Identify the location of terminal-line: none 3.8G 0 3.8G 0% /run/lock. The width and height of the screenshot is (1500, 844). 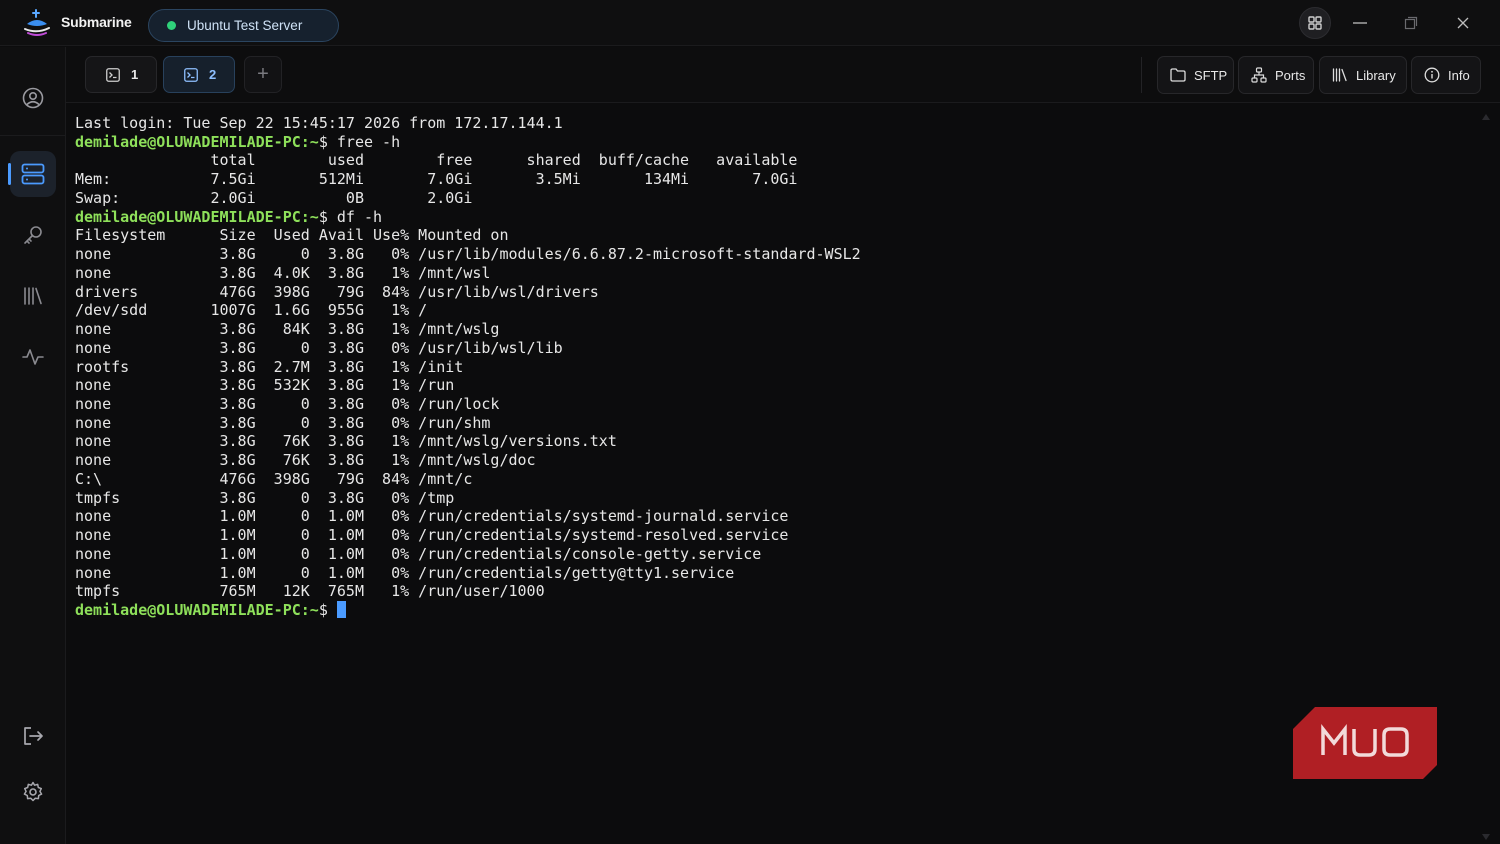
(287, 404).